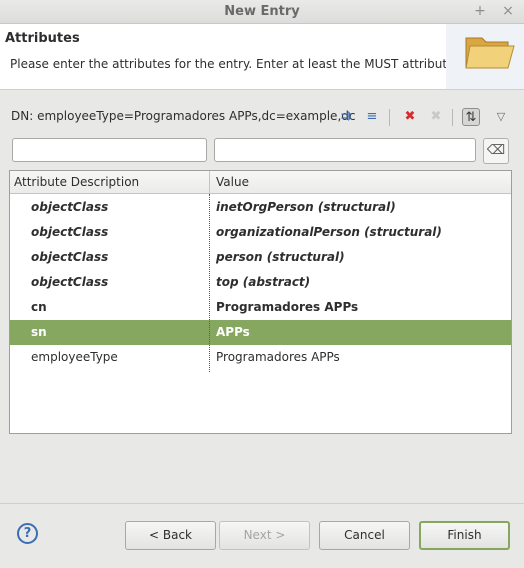 Image resolution: width=524 pixels, height=568 pixels. What do you see at coordinates (501, 117) in the screenshot?
I see `view-menu-icon: ▽` at bounding box center [501, 117].